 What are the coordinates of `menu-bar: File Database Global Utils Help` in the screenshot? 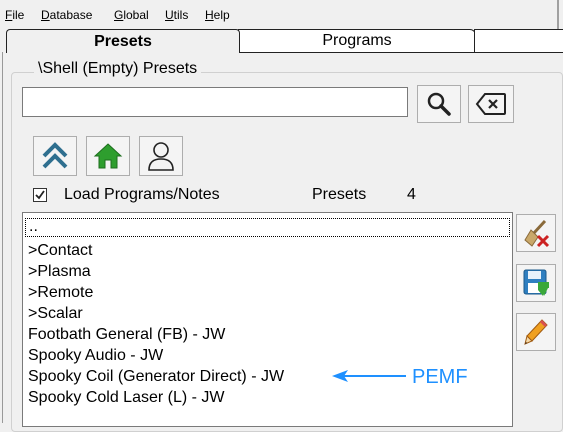 It's located at (281, 12).